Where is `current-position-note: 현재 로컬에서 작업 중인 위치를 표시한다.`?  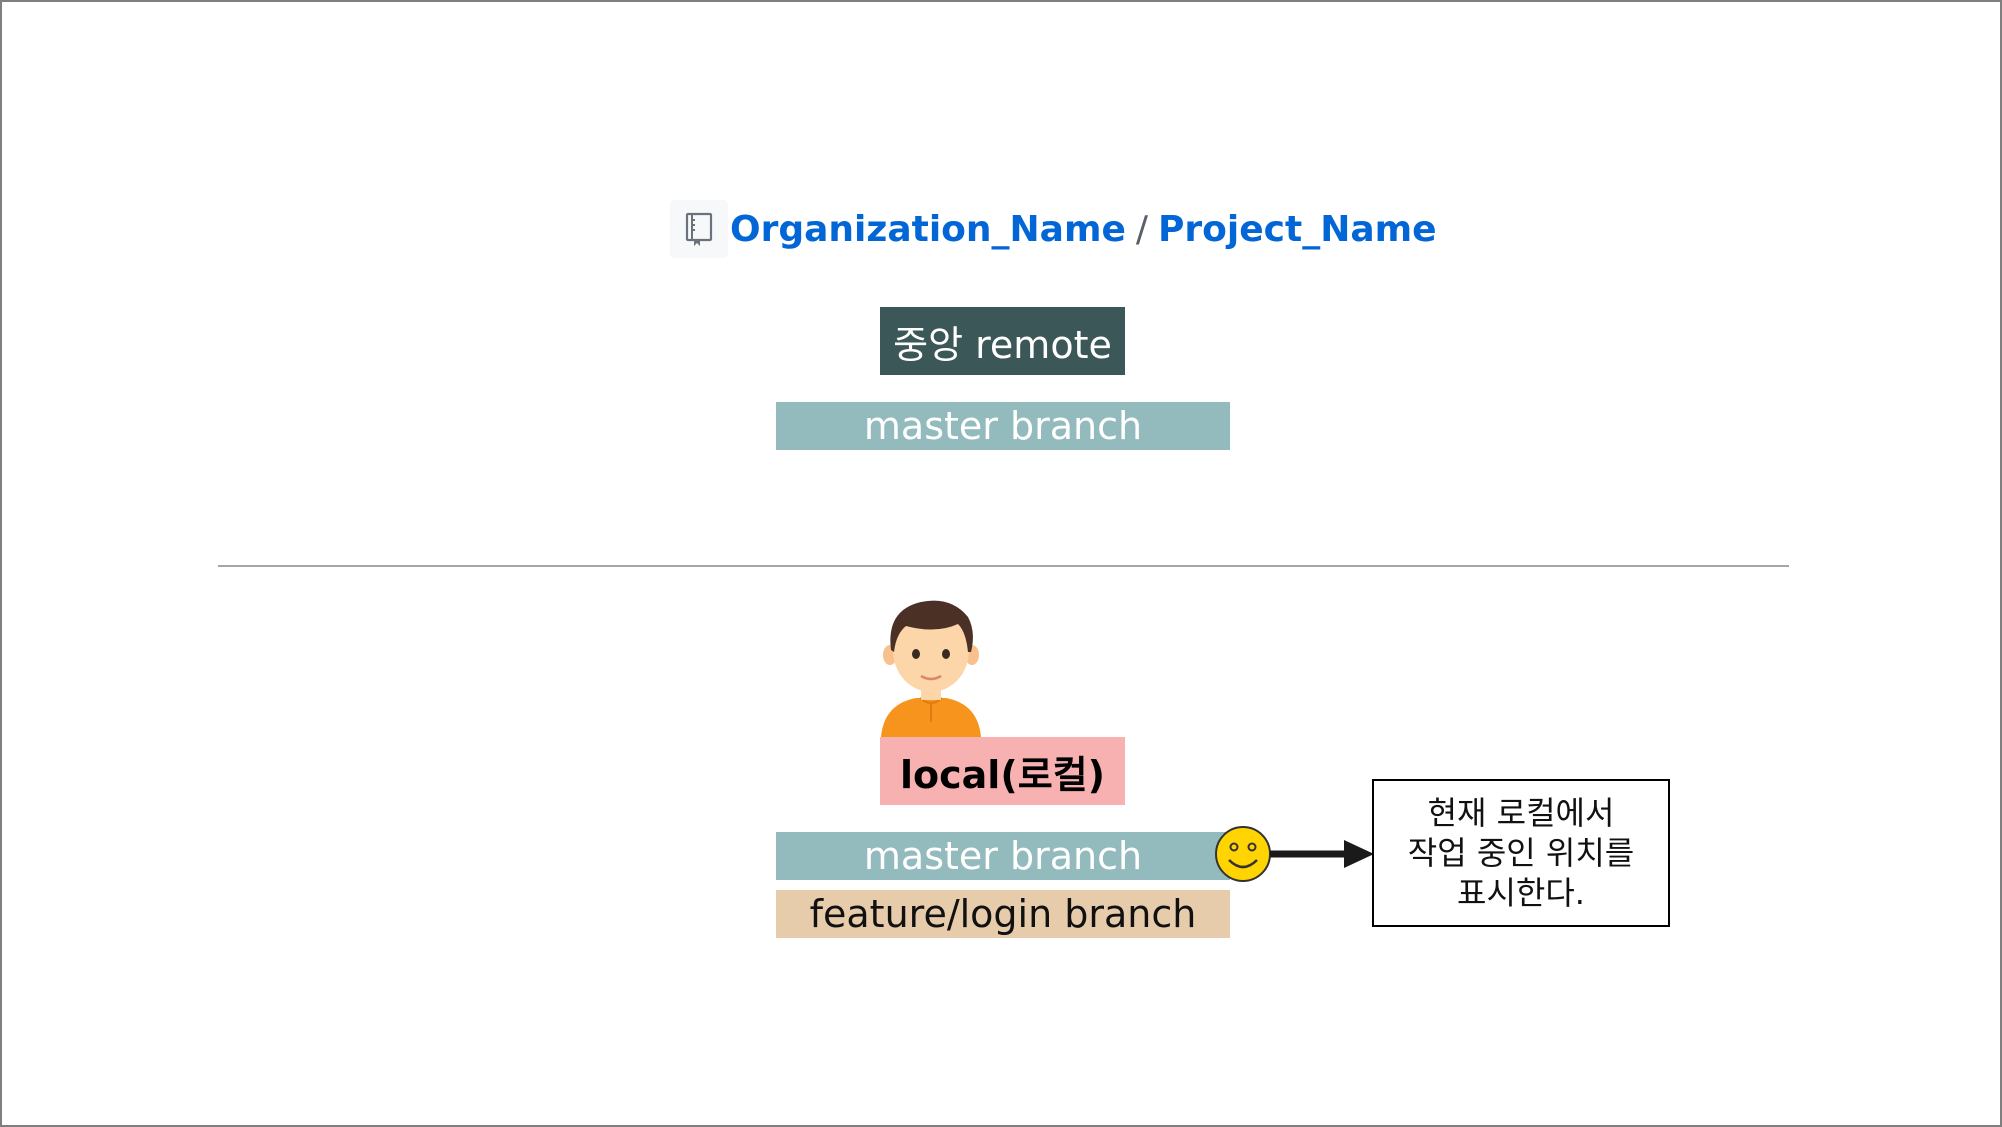
current-position-note: 현재 로컬에서 작업 중인 위치를 표시한다. is located at coordinates (1521, 853).